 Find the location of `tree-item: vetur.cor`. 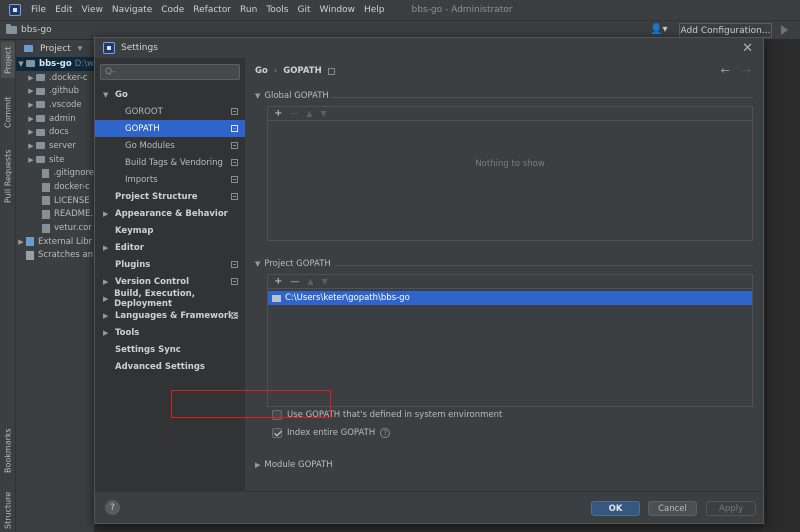

tree-item: vetur.cor is located at coordinates (55, 228).